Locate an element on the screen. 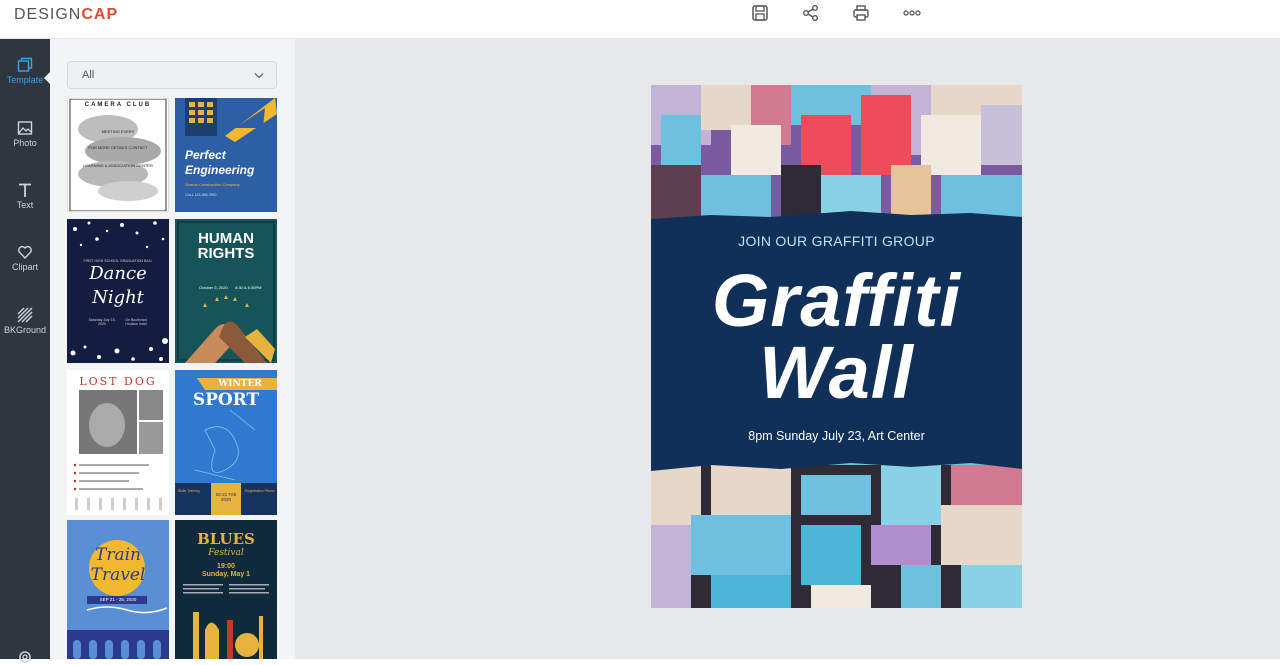  share-icon is located at coordinates (810, 13).